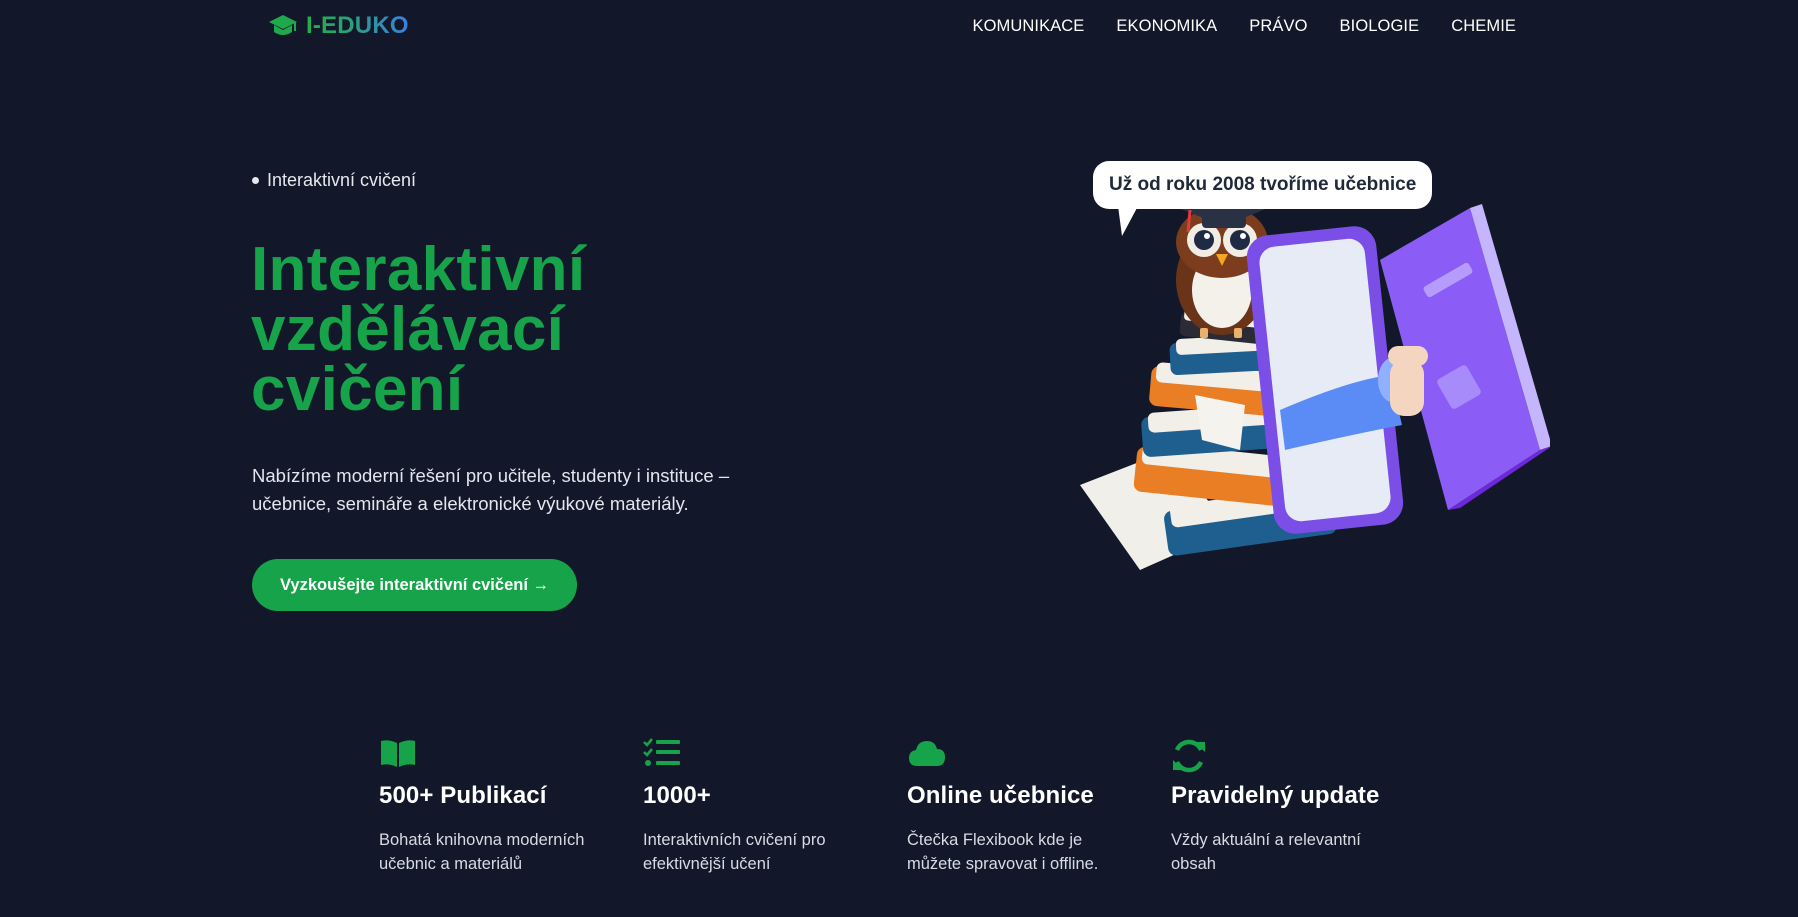  I want to click on feature-text: Vždy aktuální a relevantní obsah, so click(1286, 852).